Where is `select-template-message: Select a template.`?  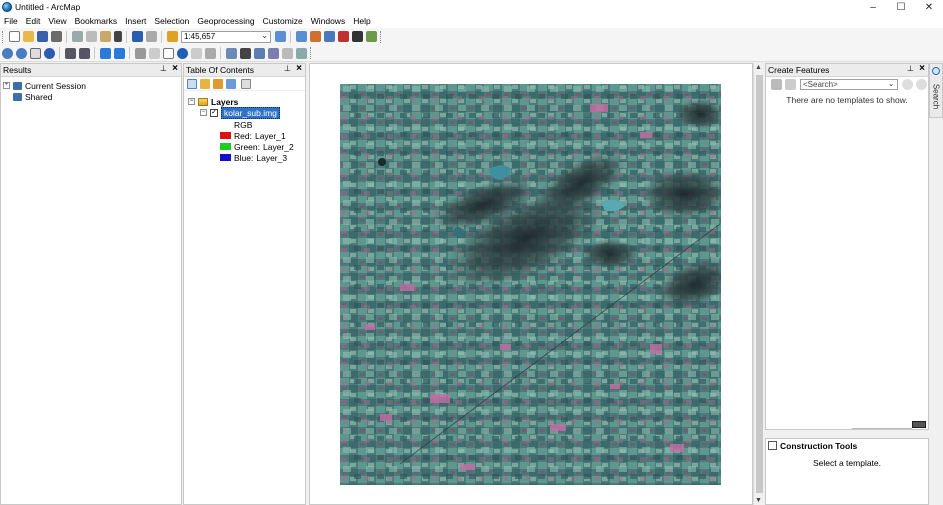
select-template-message: Select a template. is located at coordinates (847, 463).